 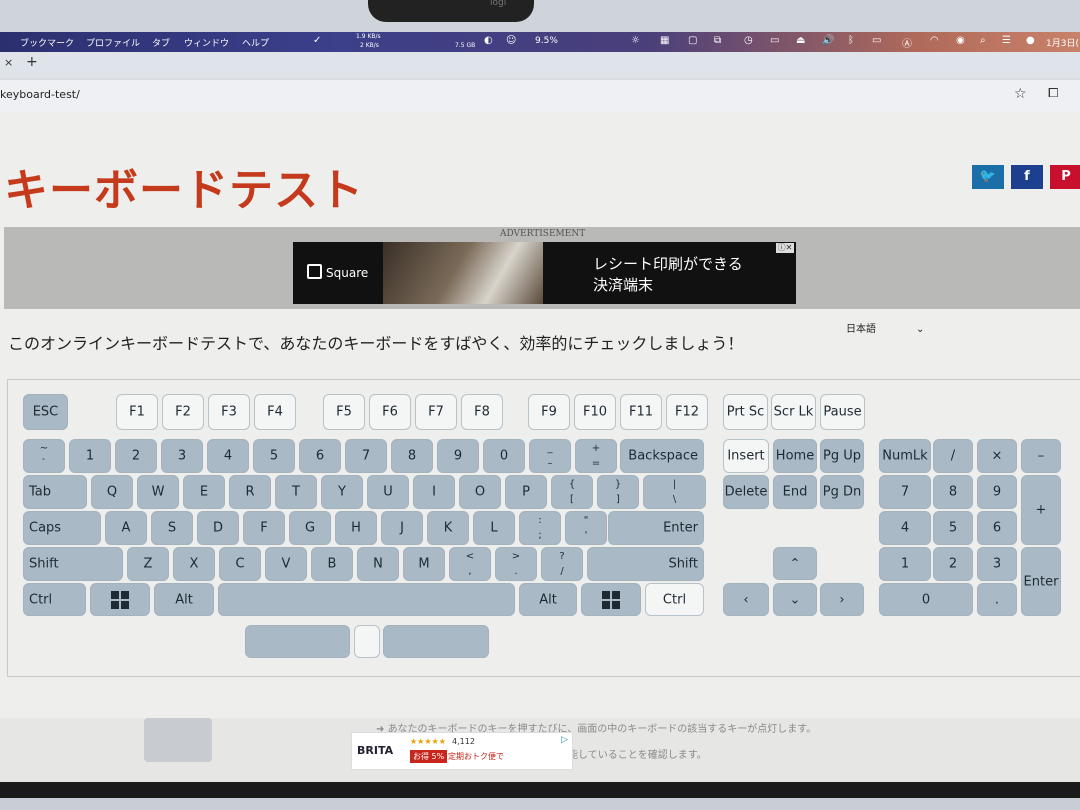 What do you see at coordinates (317, 40) in the screenshot?
I see `check-circle-icon: ✓` at bounding box center [317, 40].